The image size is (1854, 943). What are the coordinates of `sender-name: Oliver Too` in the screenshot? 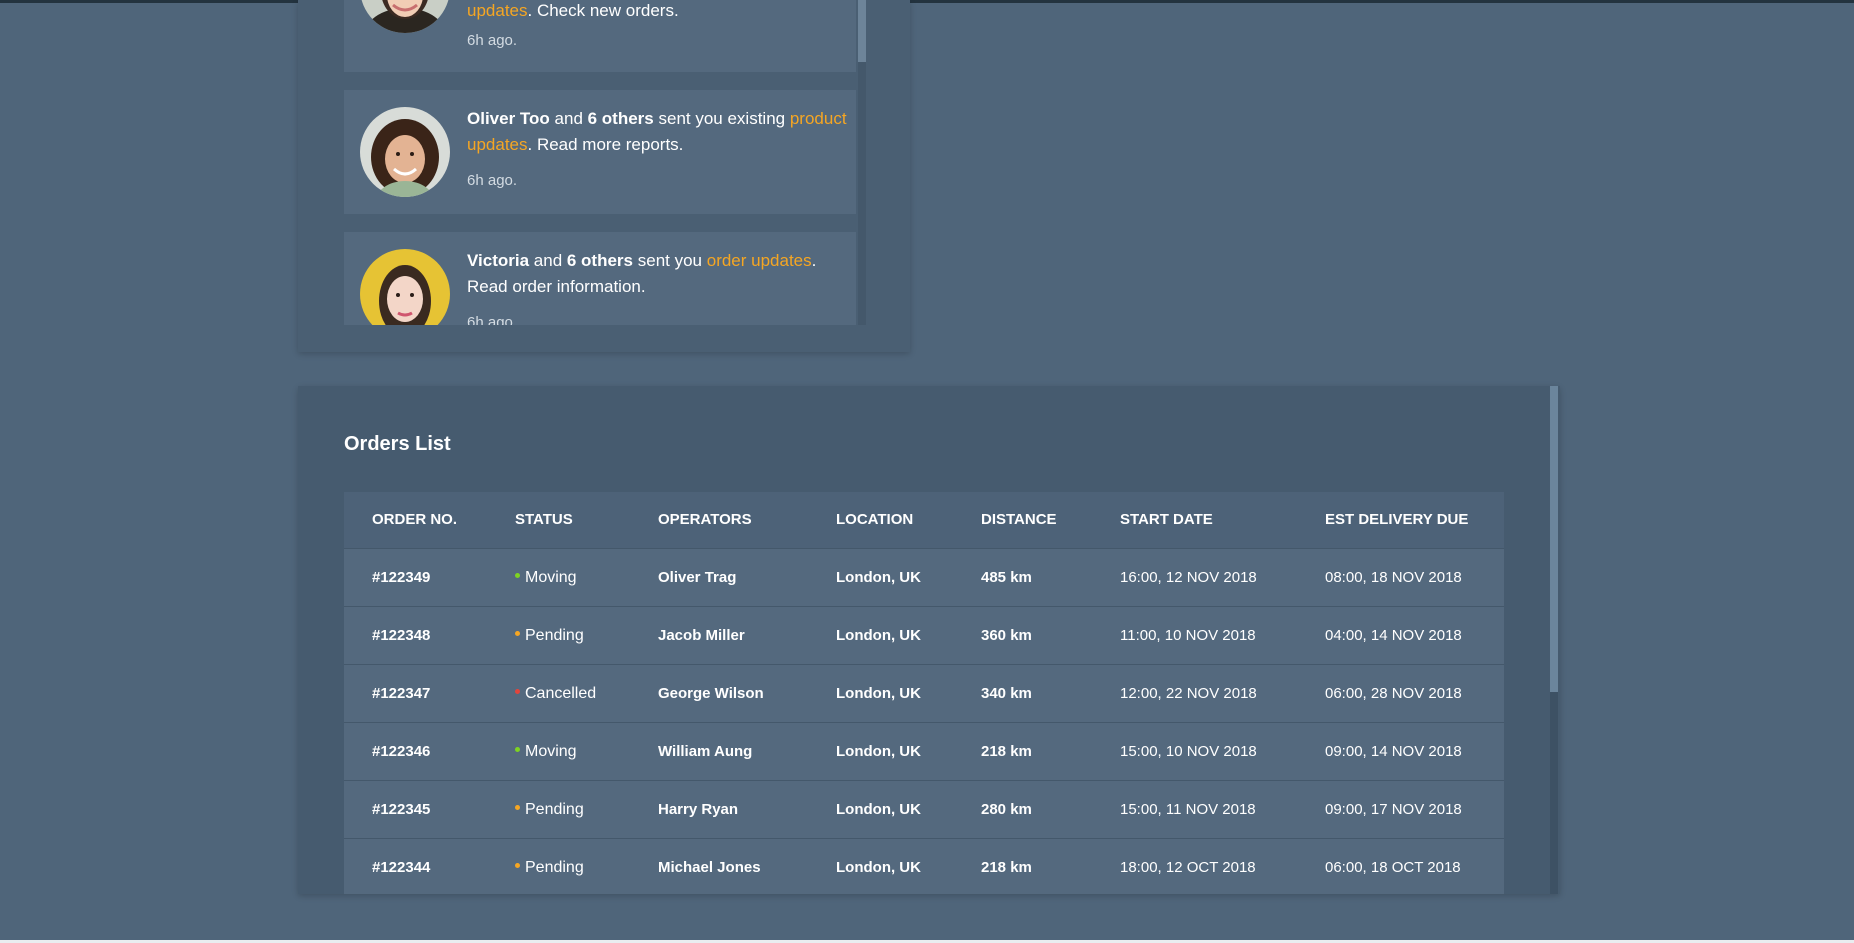 It's located at (508, 118).